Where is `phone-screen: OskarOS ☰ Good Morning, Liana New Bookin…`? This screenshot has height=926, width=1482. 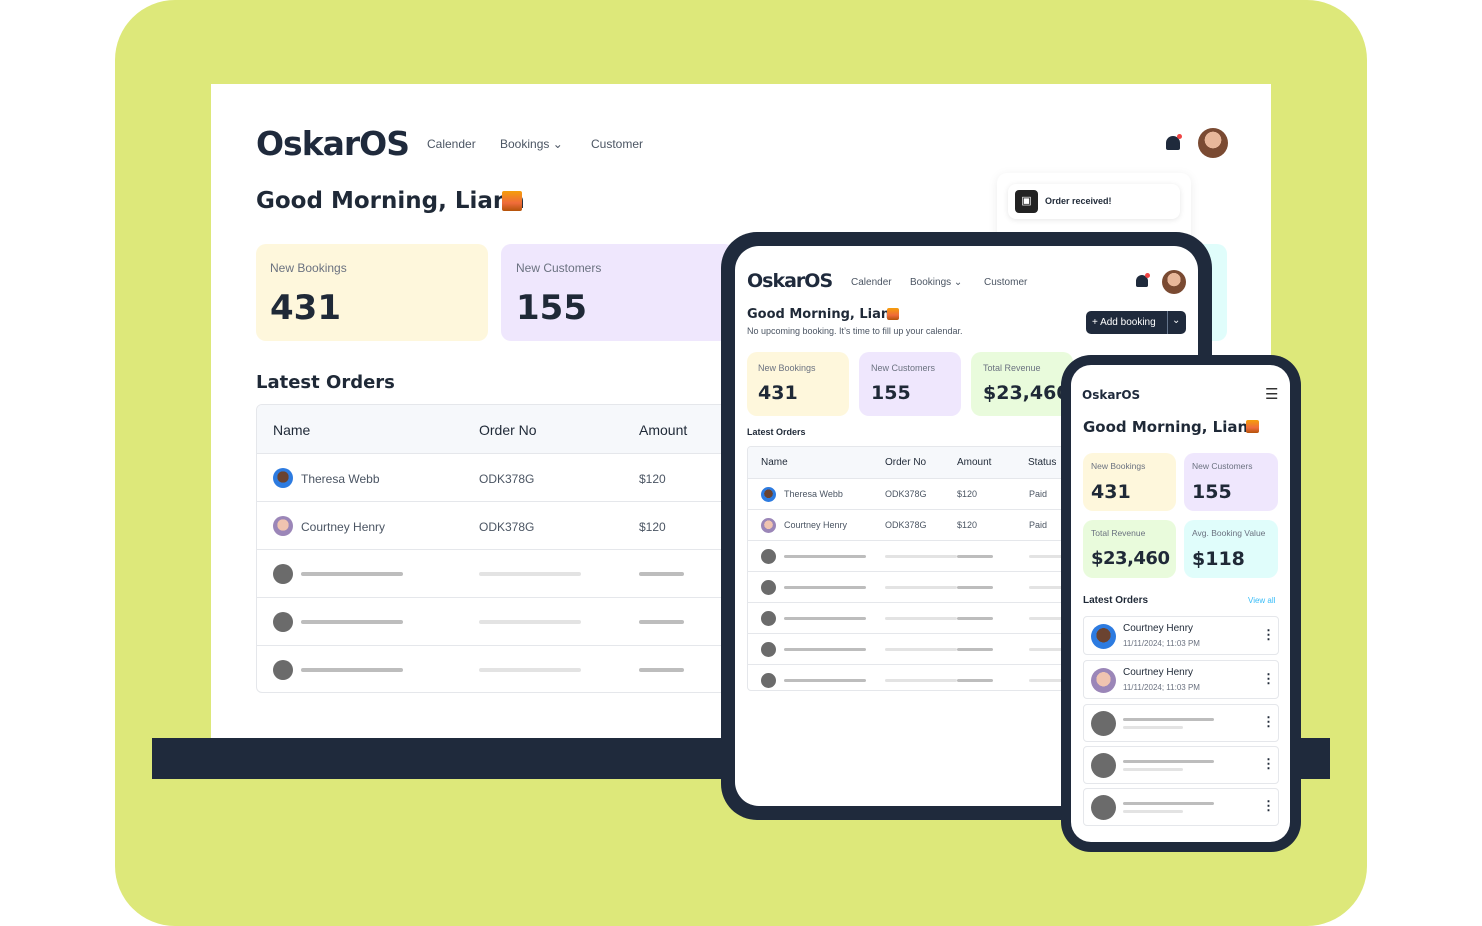 phone-screen: OskarOS ☰ Good Morning, Liana New Bookin… is located at coordinates (1180, 603).